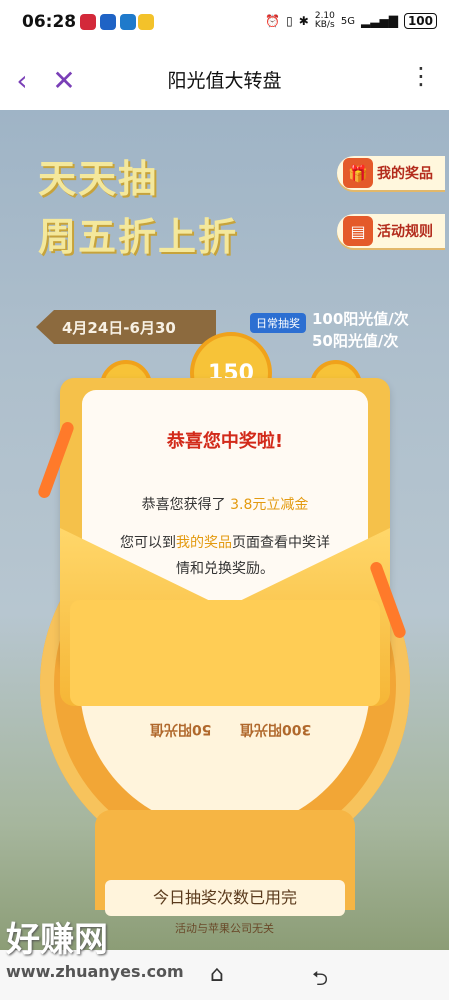  Describe the element at coordinates (269, 505) in the screenshot. I see `prize-name: 3.8元立减金` at that location.